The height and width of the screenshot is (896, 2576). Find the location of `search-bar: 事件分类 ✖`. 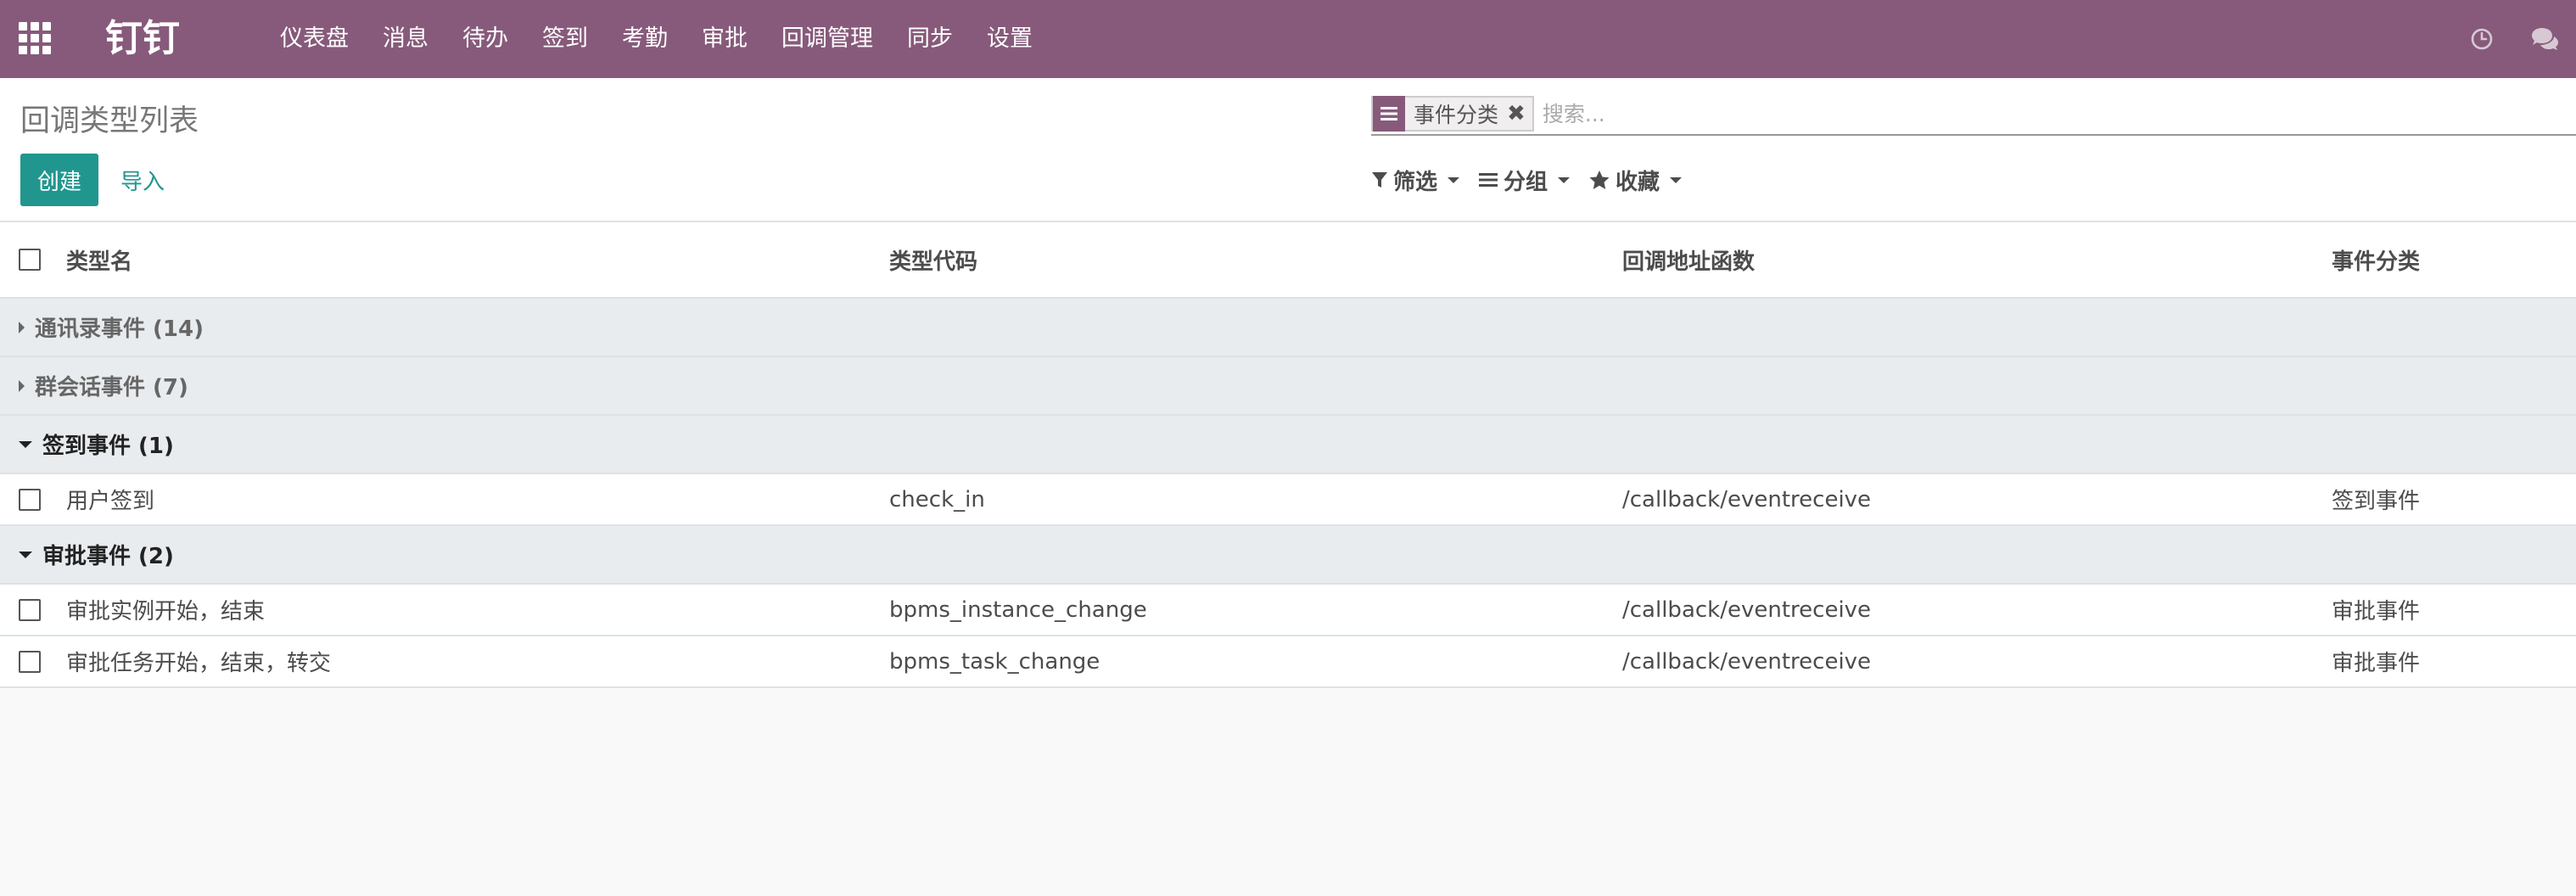

search-bar: 事件分类 ✖ is located at coordinates (1973, 115).